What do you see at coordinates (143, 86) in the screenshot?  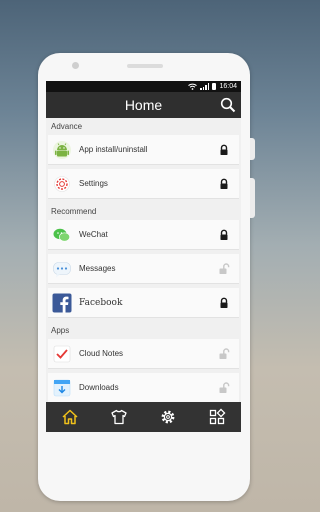 I see `status-bar: 16:04` at bounding box center [143, 86].